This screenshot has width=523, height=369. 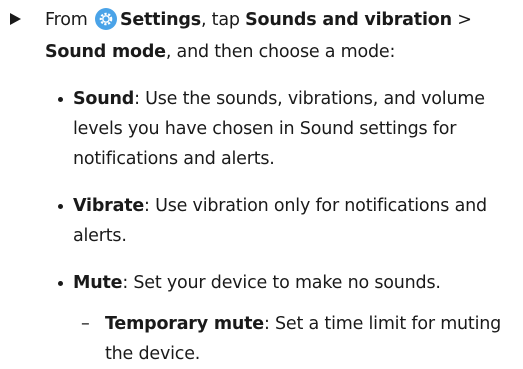 I want to click on mode-item-mute: Mute: Set your device to make no sounds., so click(x=285, y=283).